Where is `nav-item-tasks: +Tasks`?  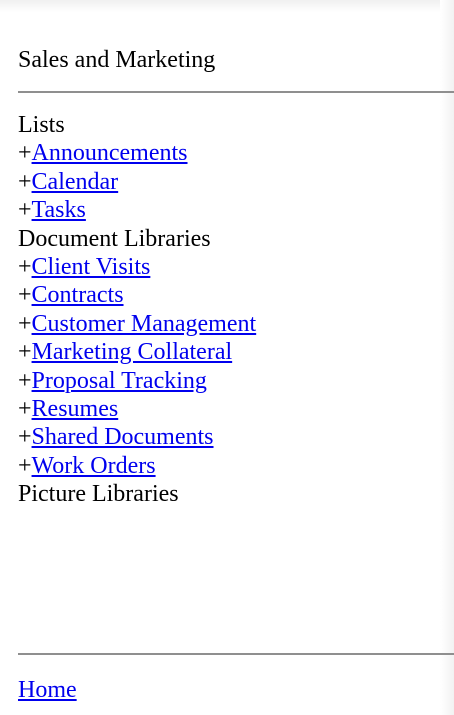
nav-item-tasks: +Tasks is located at coordinates (137, 210).